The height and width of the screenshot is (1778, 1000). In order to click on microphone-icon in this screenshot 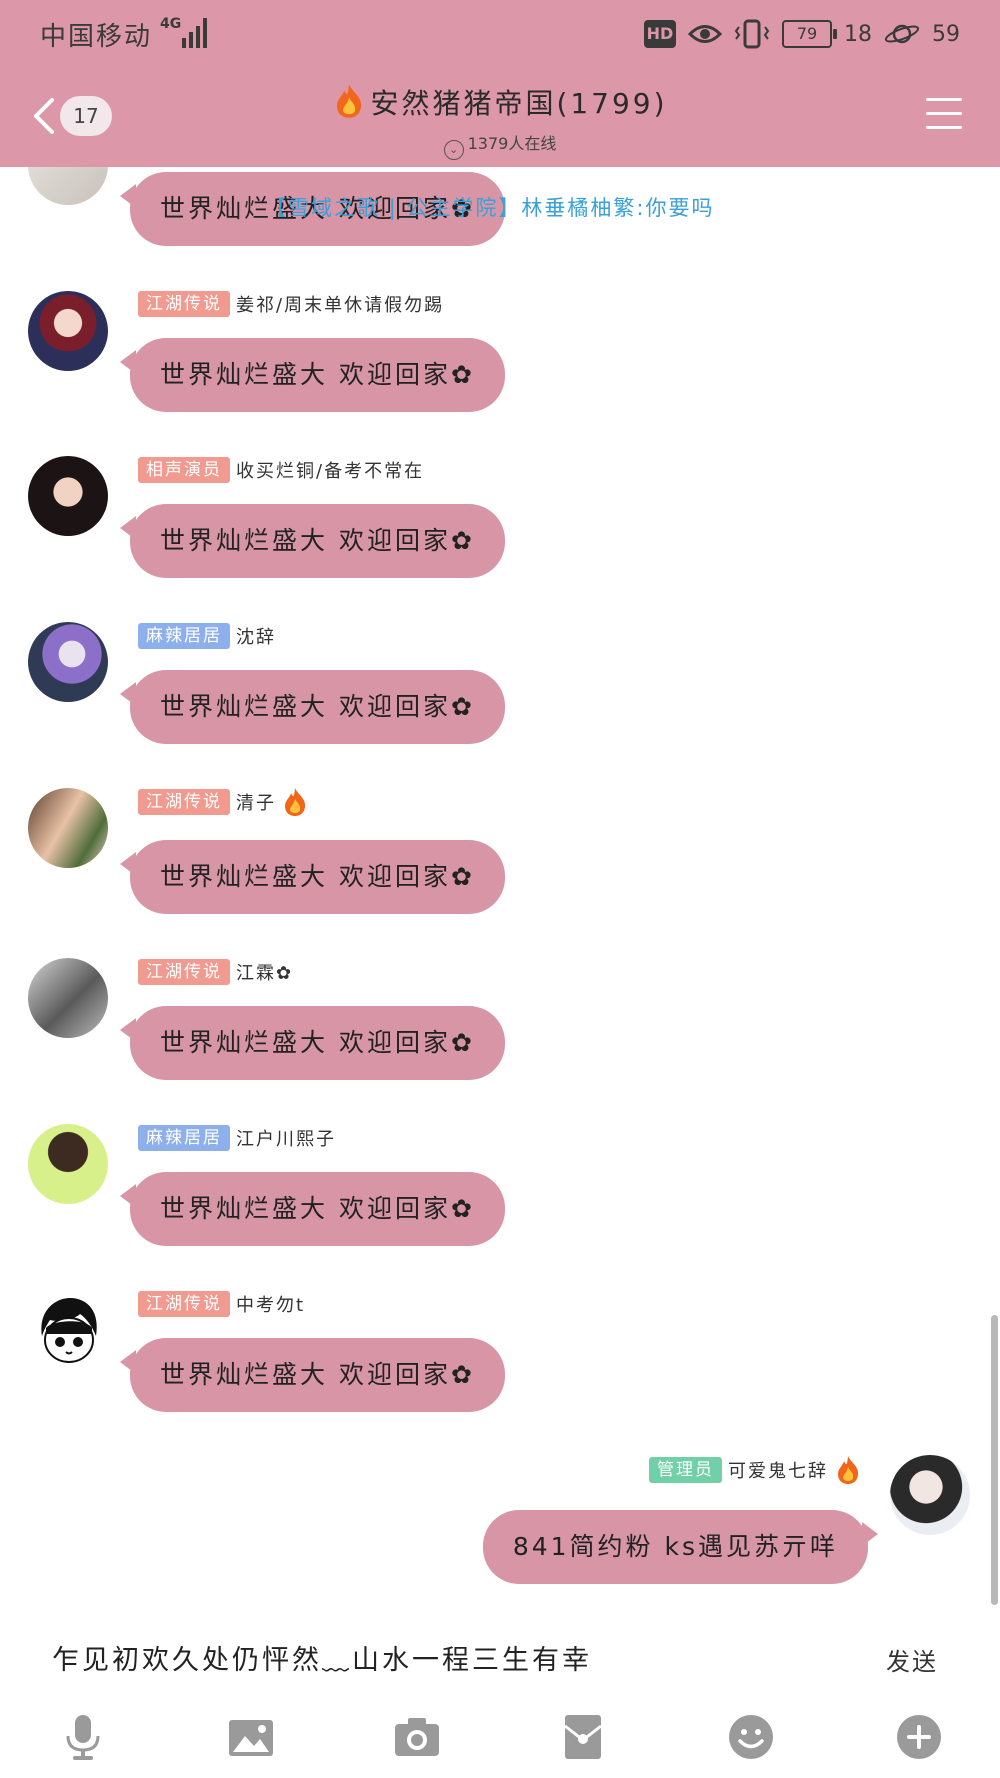, I will do `click(83, 1737)`.